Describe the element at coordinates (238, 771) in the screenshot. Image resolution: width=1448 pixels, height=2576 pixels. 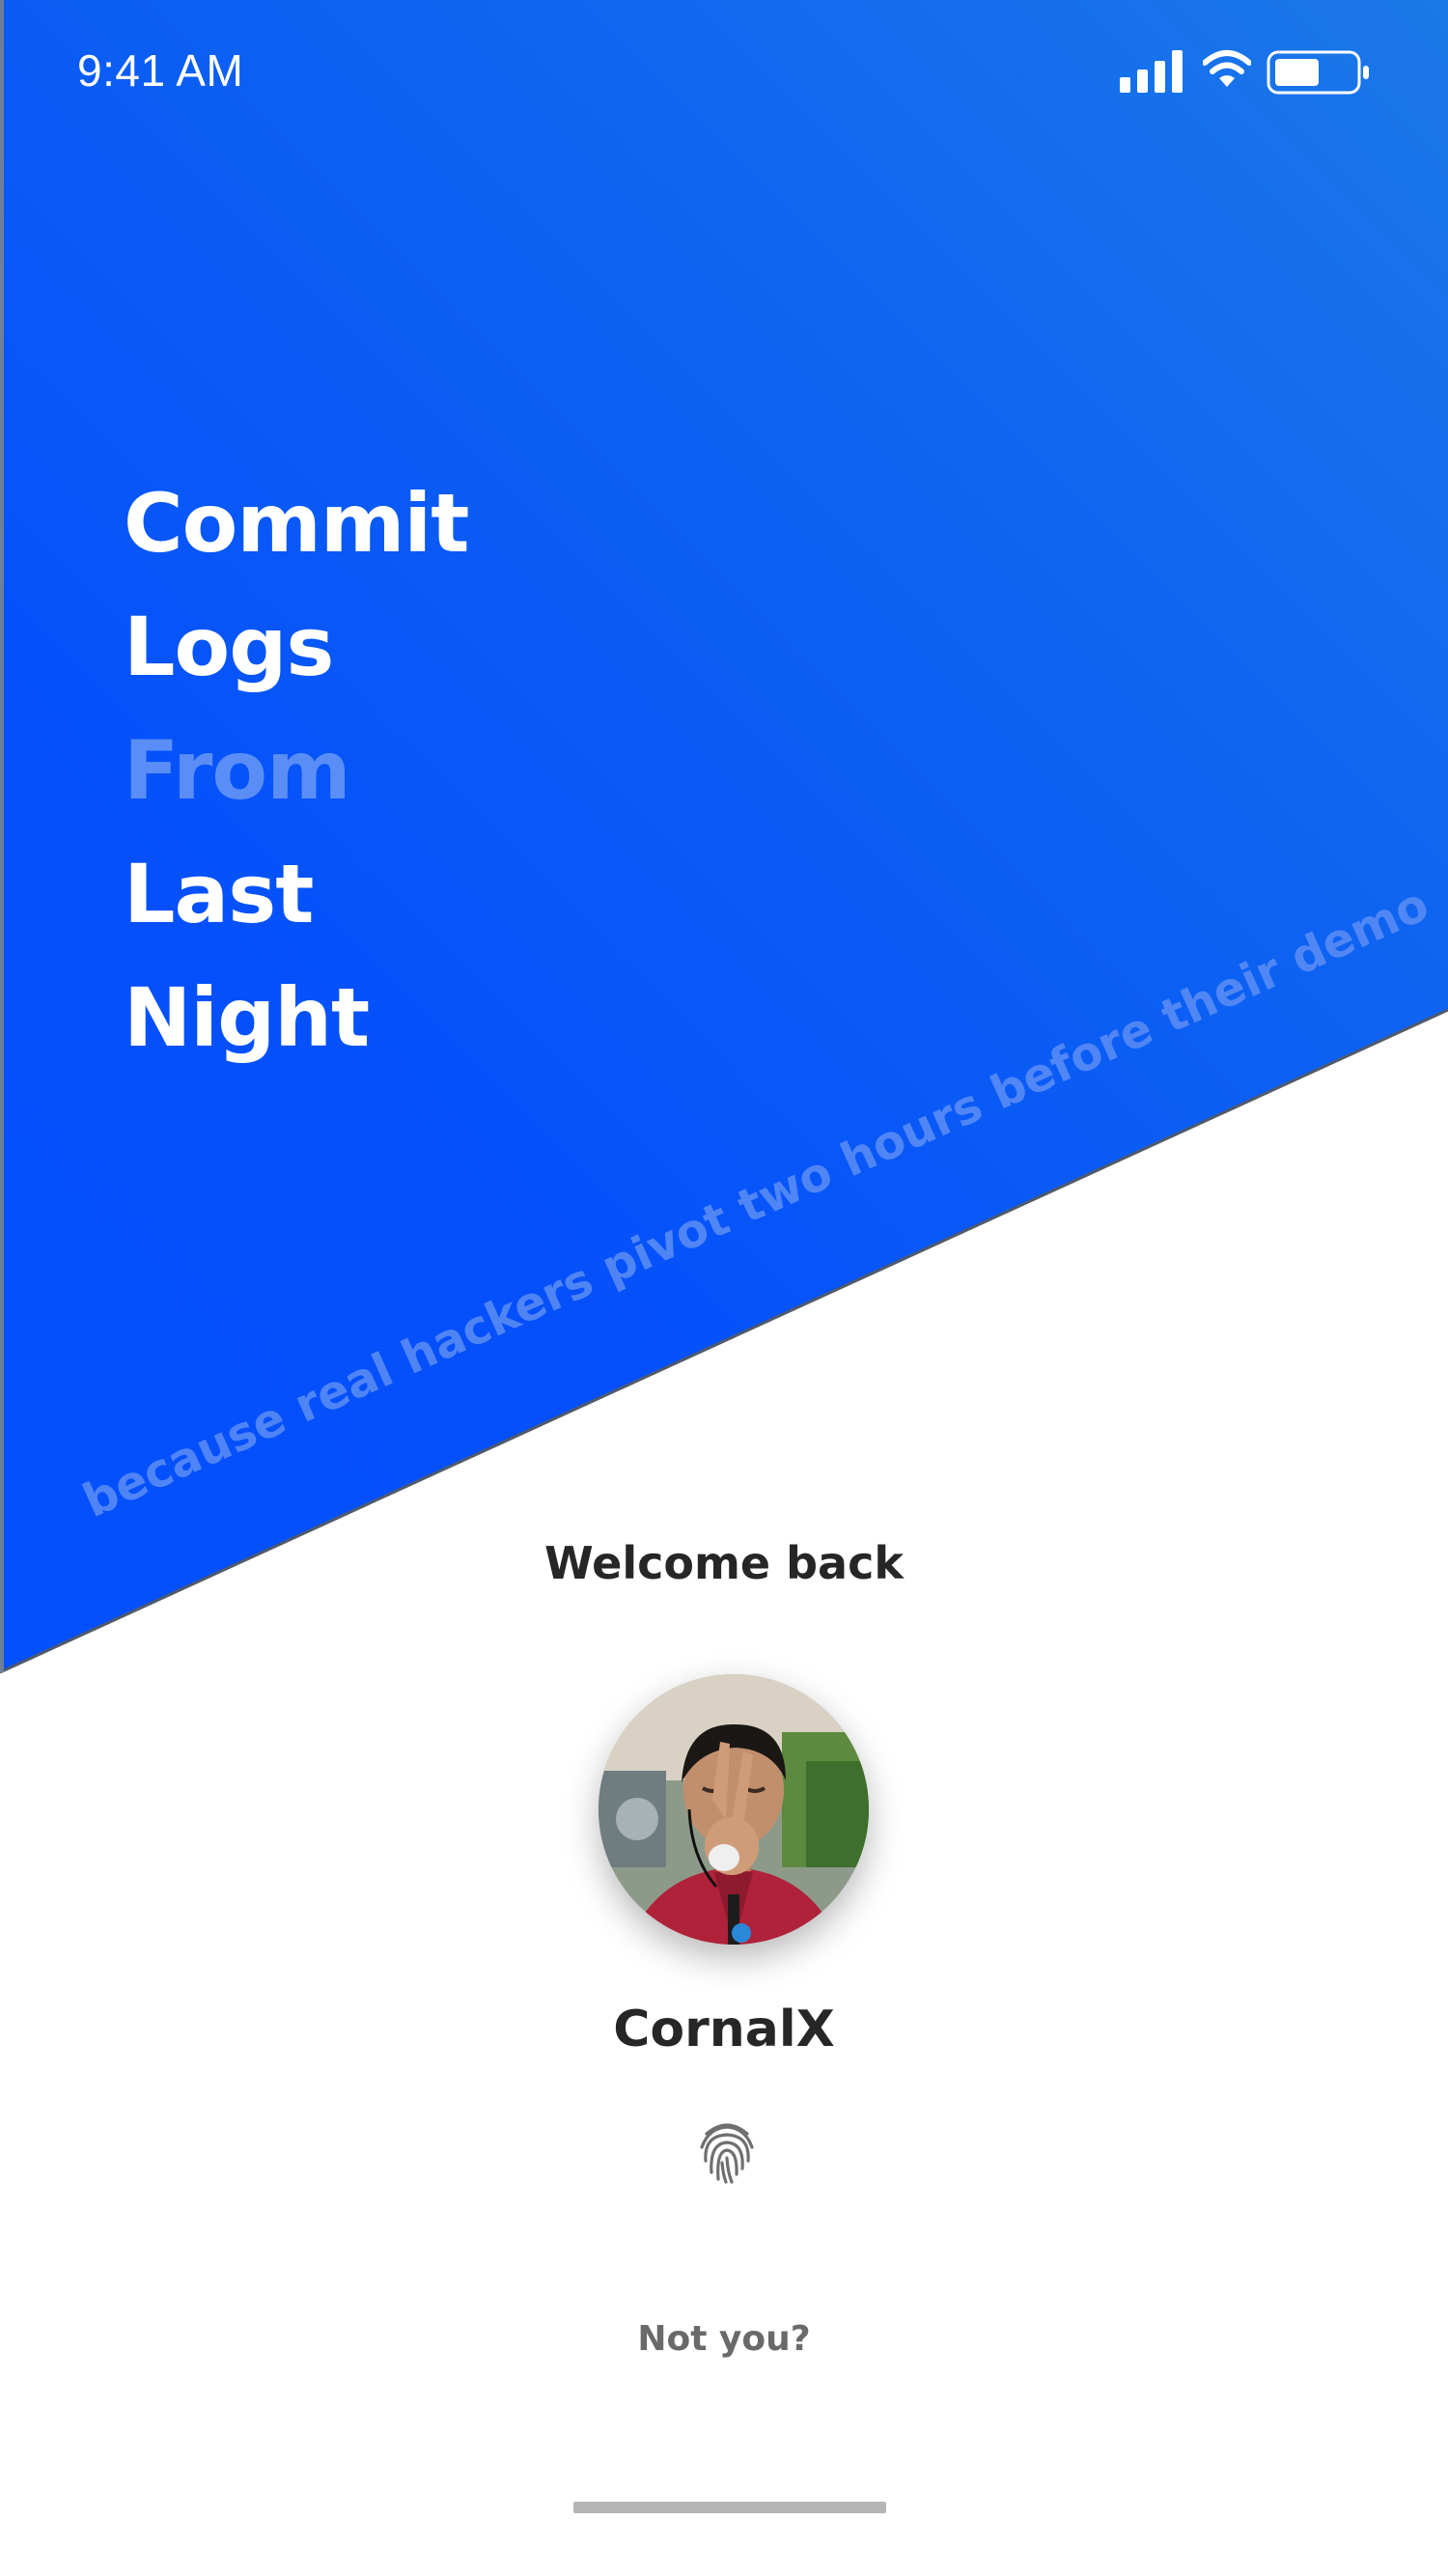
I see `title-word-from: From` at that location.